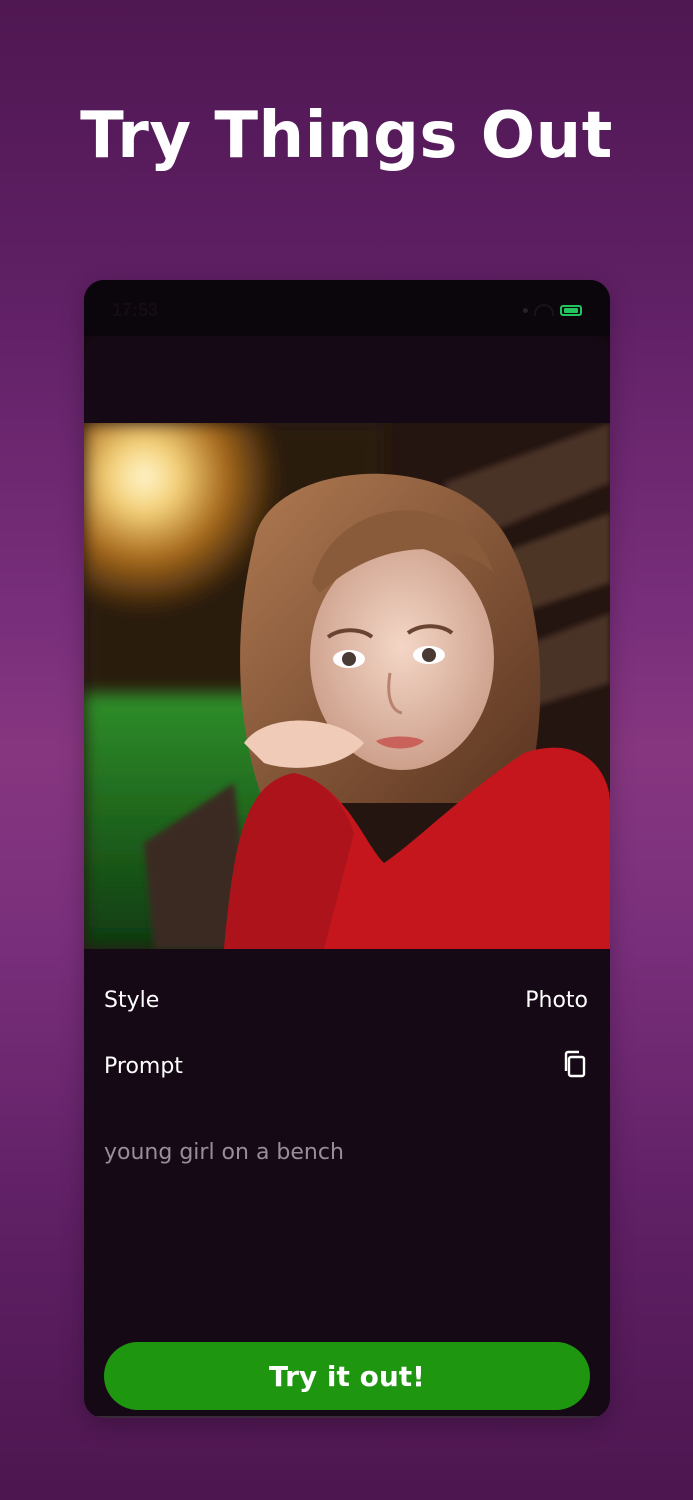  What do you see at coordinates (224, 1152) in the screenshot?
I see `prompt-text: young girl on a bench` at bounding box center [224, 1152].